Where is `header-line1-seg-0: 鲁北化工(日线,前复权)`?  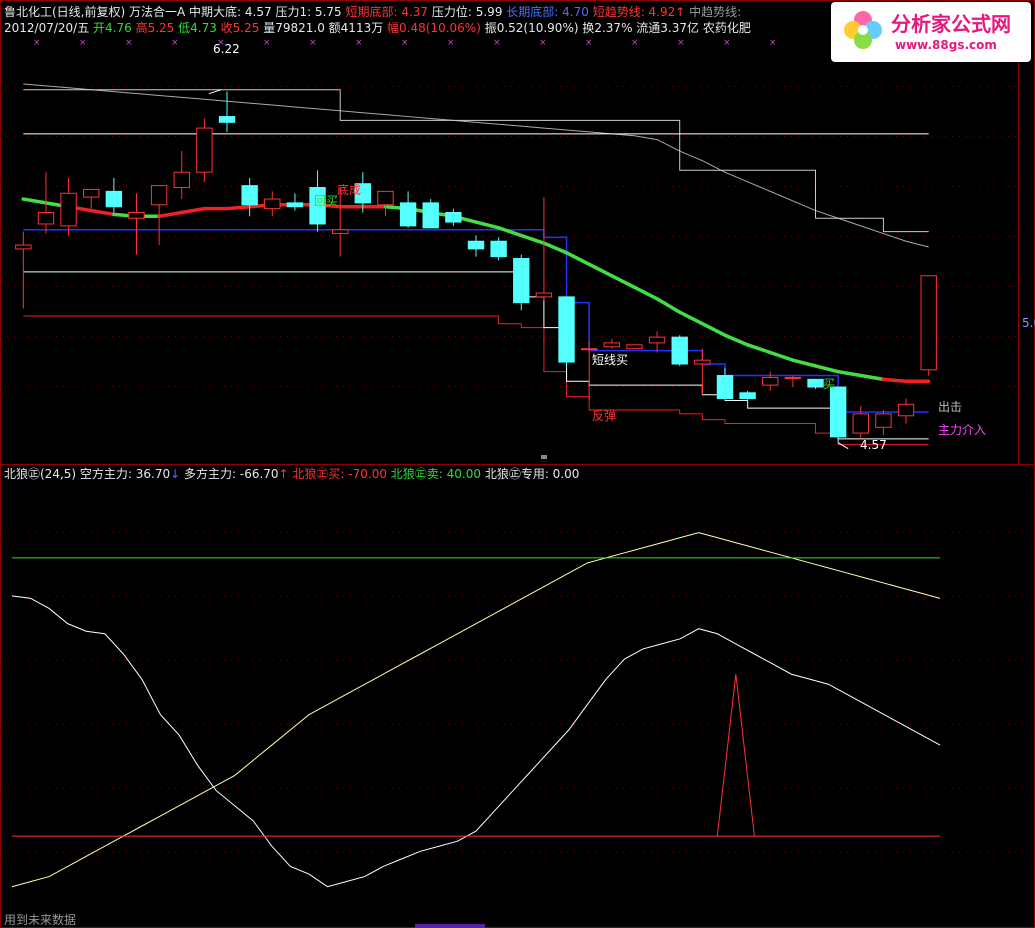
header-line1-seg-0: 鲁北化工(日线,前复权) is located at coordinates (65, 12).